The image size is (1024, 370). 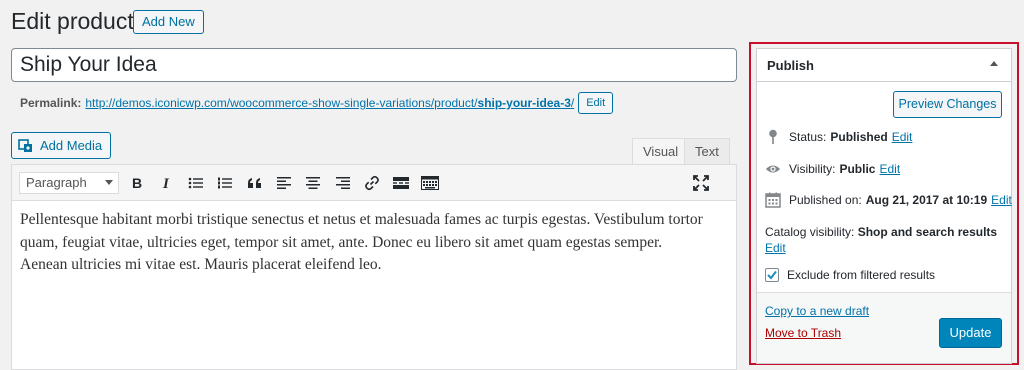 I want to click on catalog-visibility-label: Catalog visibility:, so click(x=810, y=232).